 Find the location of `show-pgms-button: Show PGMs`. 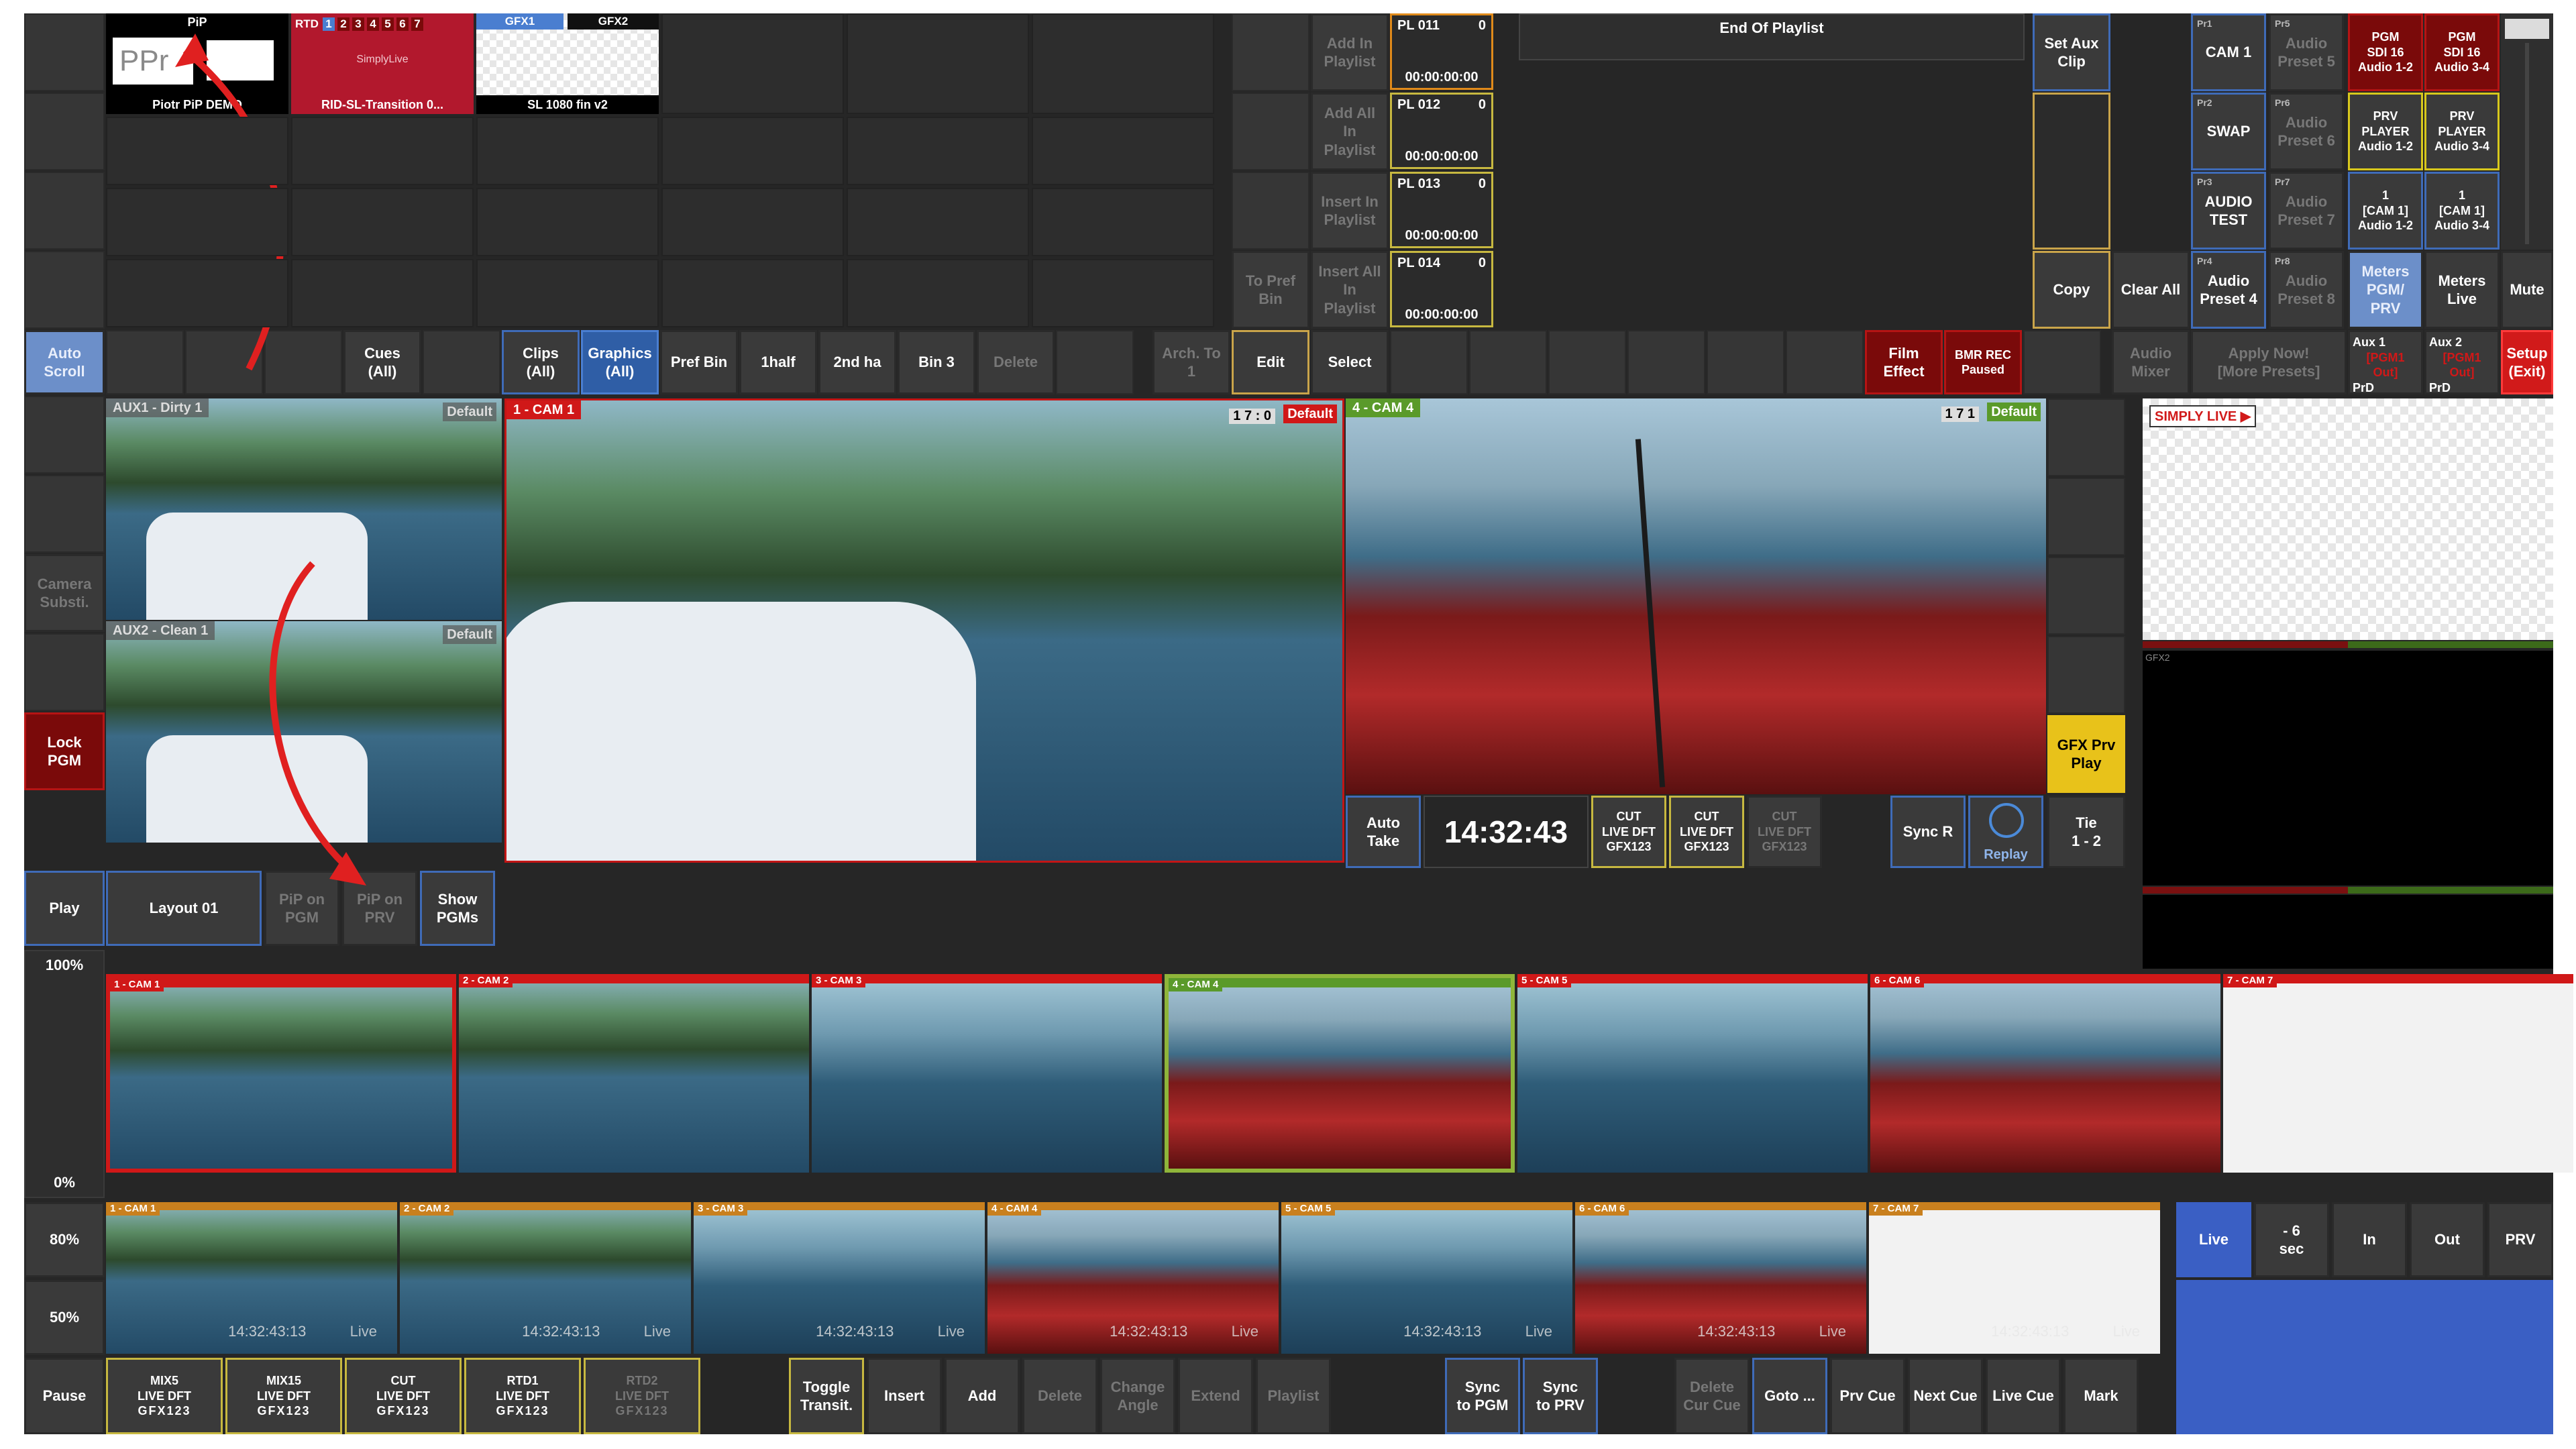

show-pgms-button: Show PGMs is located at coordinates (457, 908).